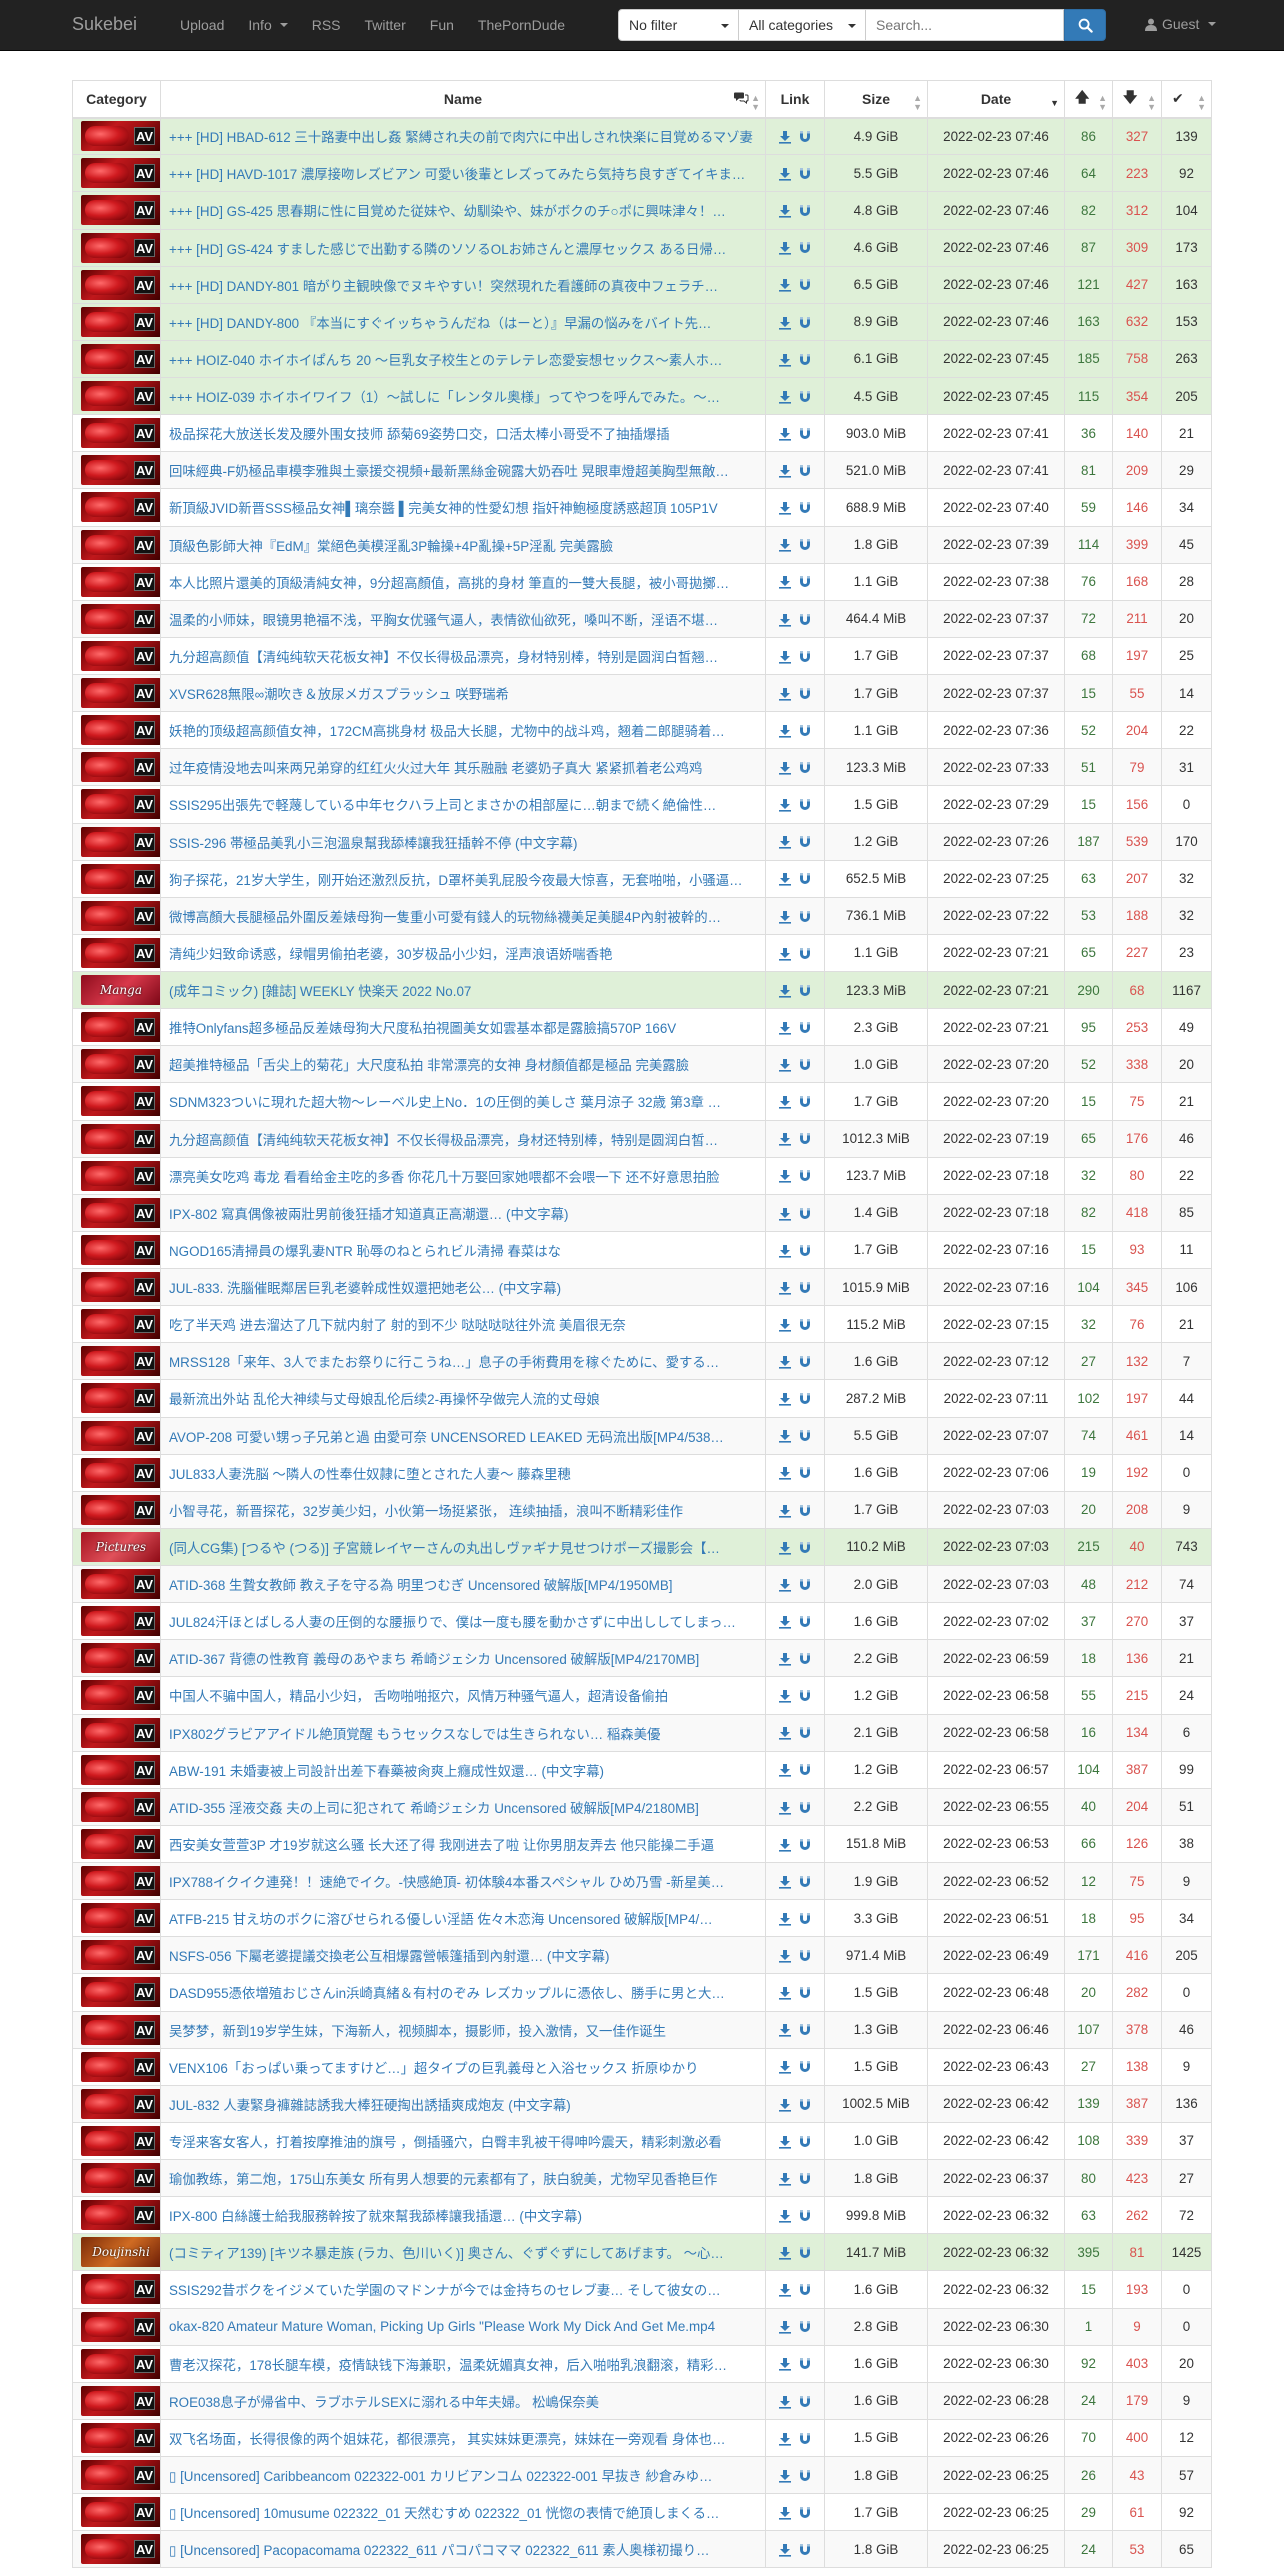  I want to click on category-cell: Doujinshi, so click(116, 2252).